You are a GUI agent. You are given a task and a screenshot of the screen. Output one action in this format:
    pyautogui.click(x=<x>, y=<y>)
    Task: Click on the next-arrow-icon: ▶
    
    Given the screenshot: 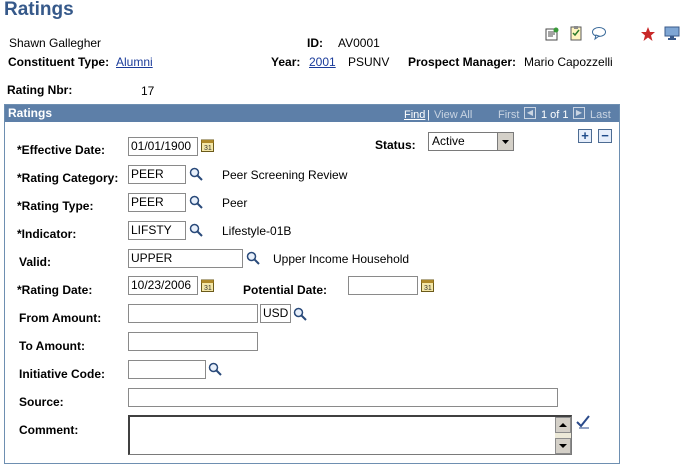 What is the action you would take?
    pyautogui.click(x=579, y=113)
    